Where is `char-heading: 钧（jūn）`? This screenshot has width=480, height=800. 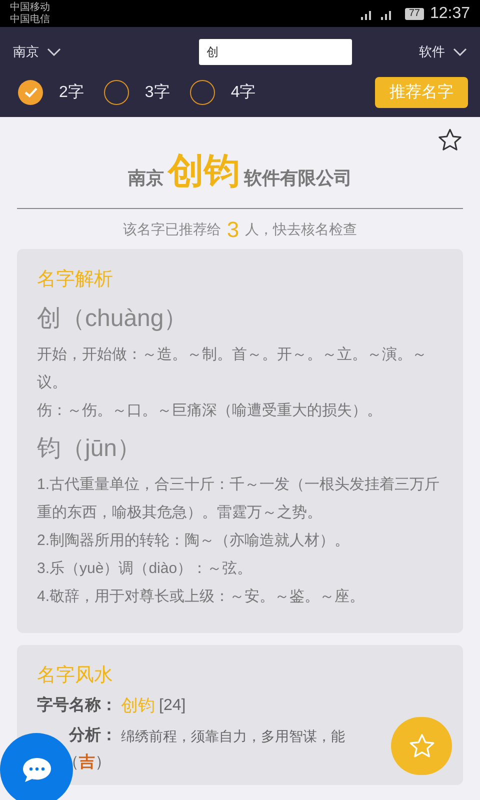 char-heading: 钧（jūn） is located at coordinates (89, 449).